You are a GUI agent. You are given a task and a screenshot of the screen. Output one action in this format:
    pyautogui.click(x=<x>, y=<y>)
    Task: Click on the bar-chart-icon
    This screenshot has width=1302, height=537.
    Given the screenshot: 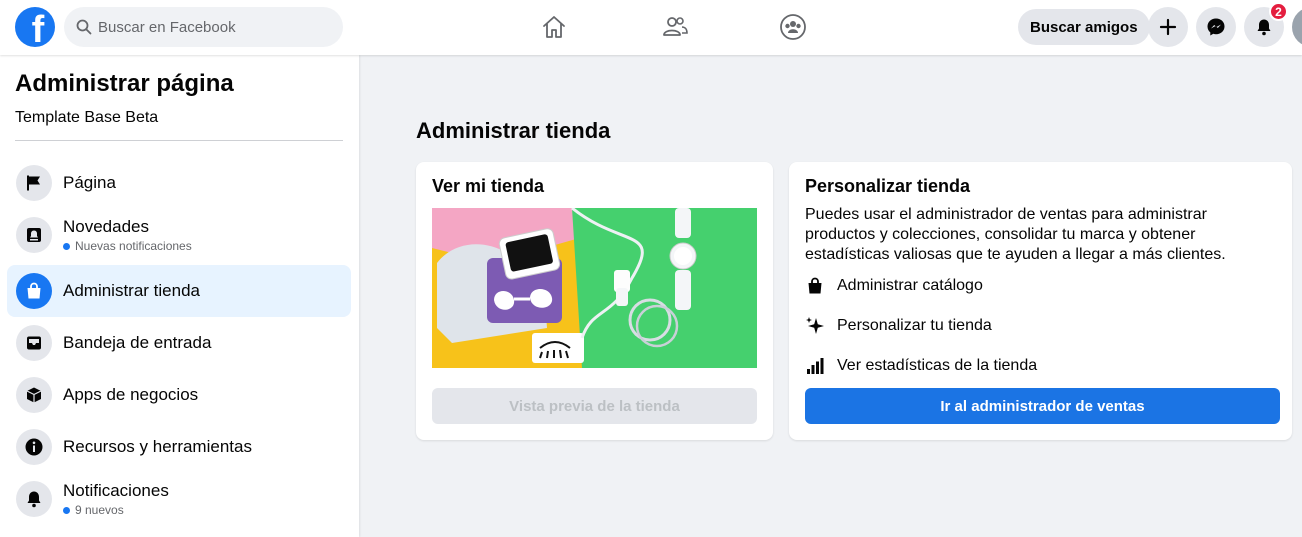 What is the action you would take?
    pyautogui.click(x=815, y=366)
    